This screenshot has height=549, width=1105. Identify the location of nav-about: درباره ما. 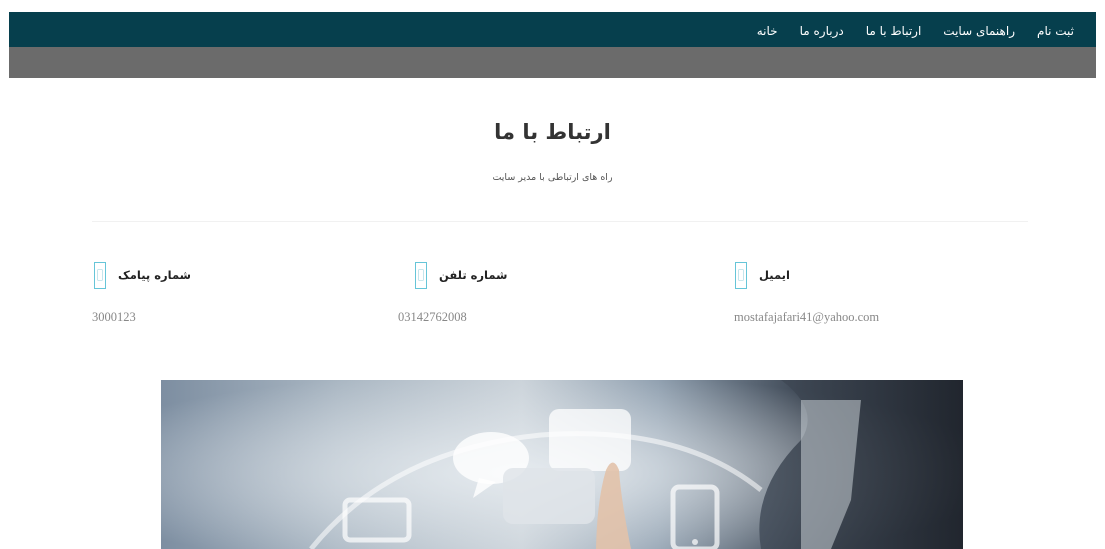
(822, 31).